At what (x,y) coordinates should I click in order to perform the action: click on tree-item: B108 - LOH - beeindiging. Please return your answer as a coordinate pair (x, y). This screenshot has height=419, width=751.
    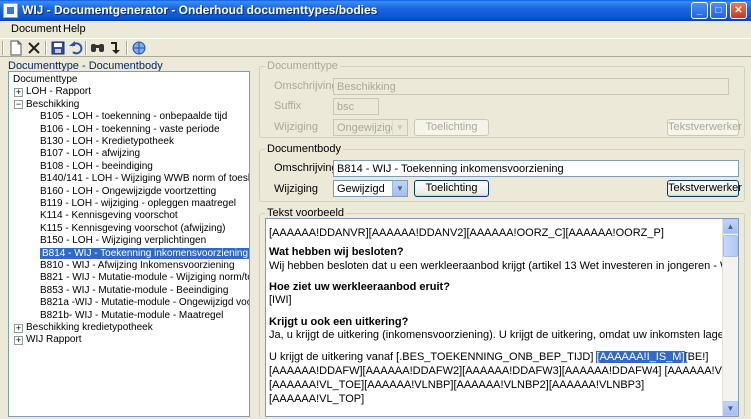
    Looking at the image, I should click on (96, 167).